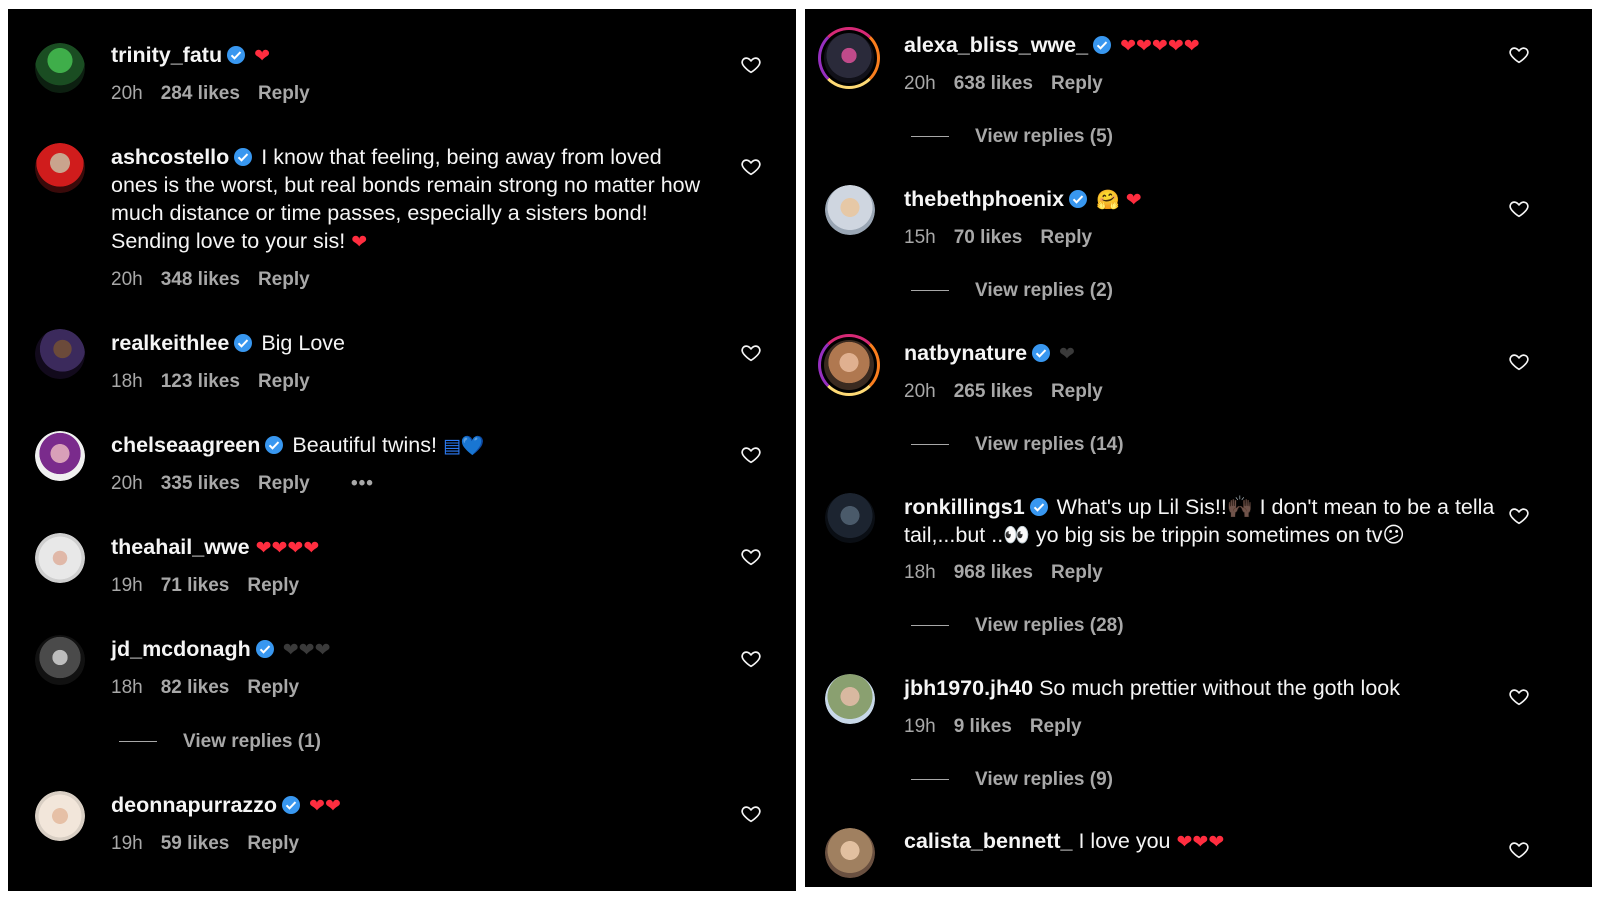 The width and height of the screenshot is (1600, 900). I want to click on username: calista_bennett_, so click(988, 841).